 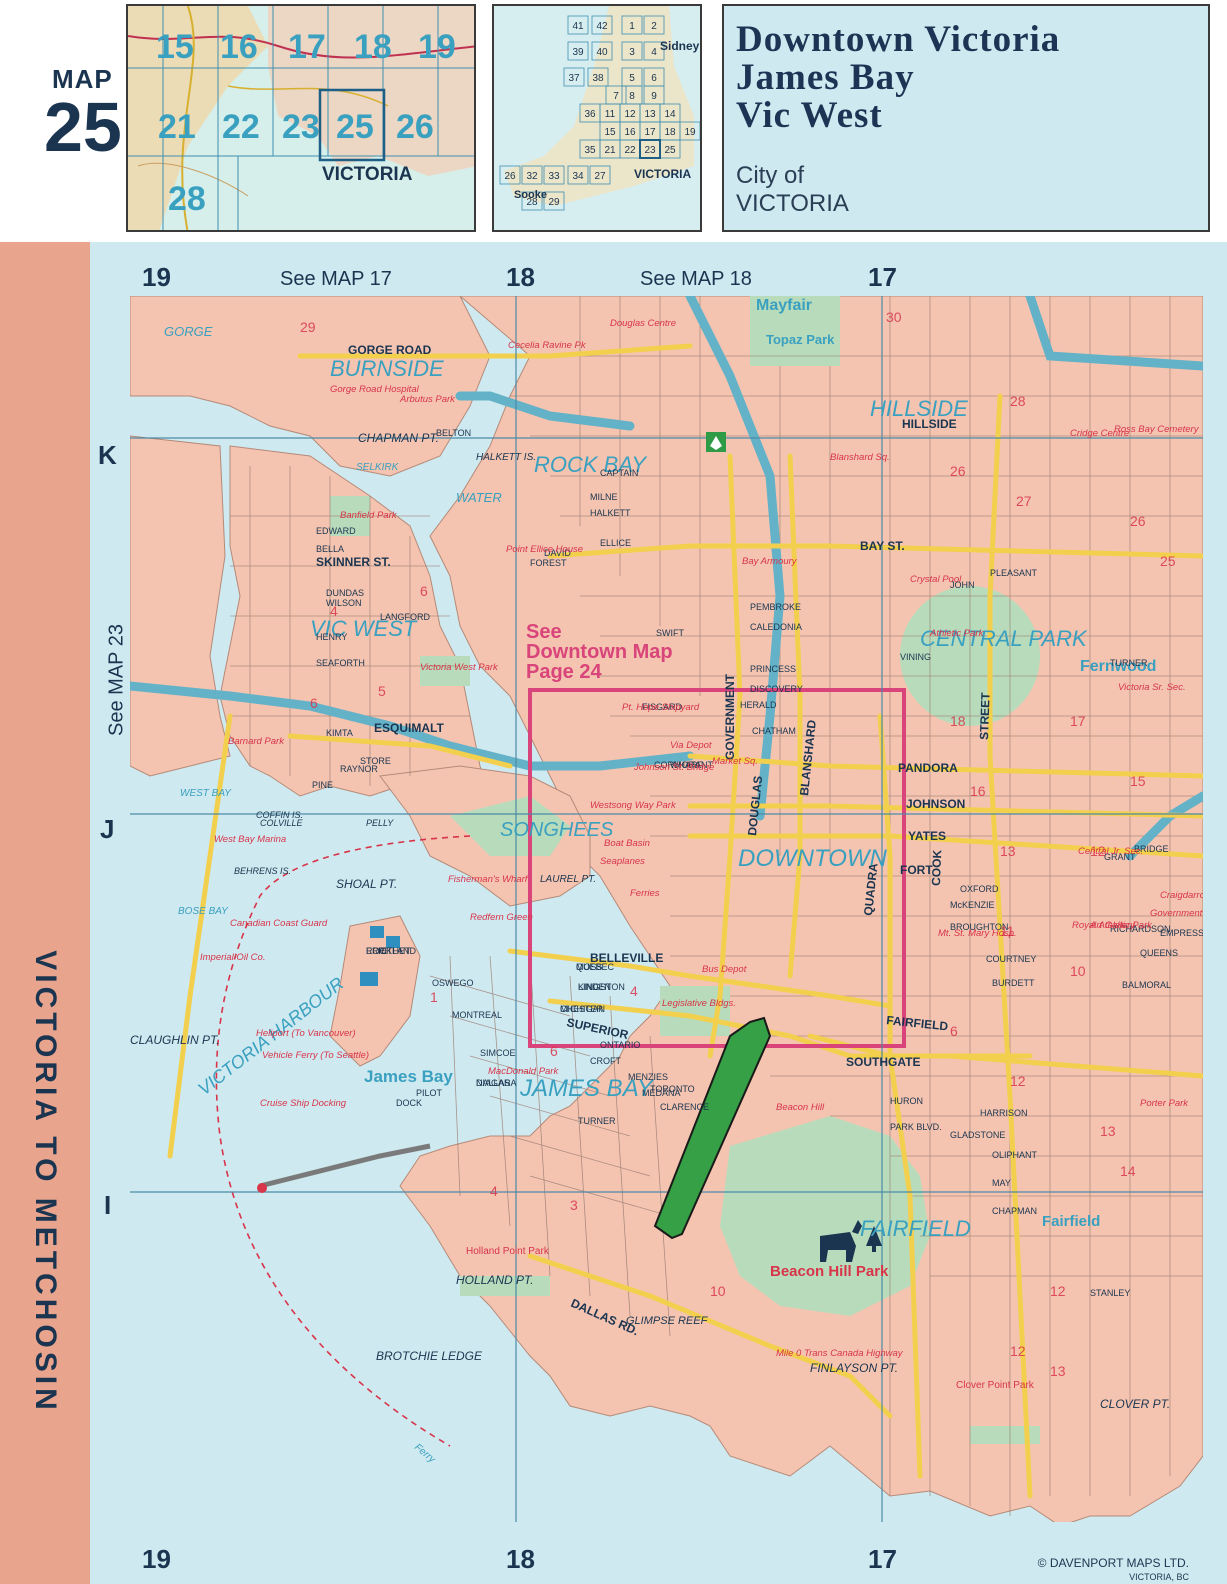 I want to click on region-key-place-victoria: VICTORIA, so click(x=662, y=174).